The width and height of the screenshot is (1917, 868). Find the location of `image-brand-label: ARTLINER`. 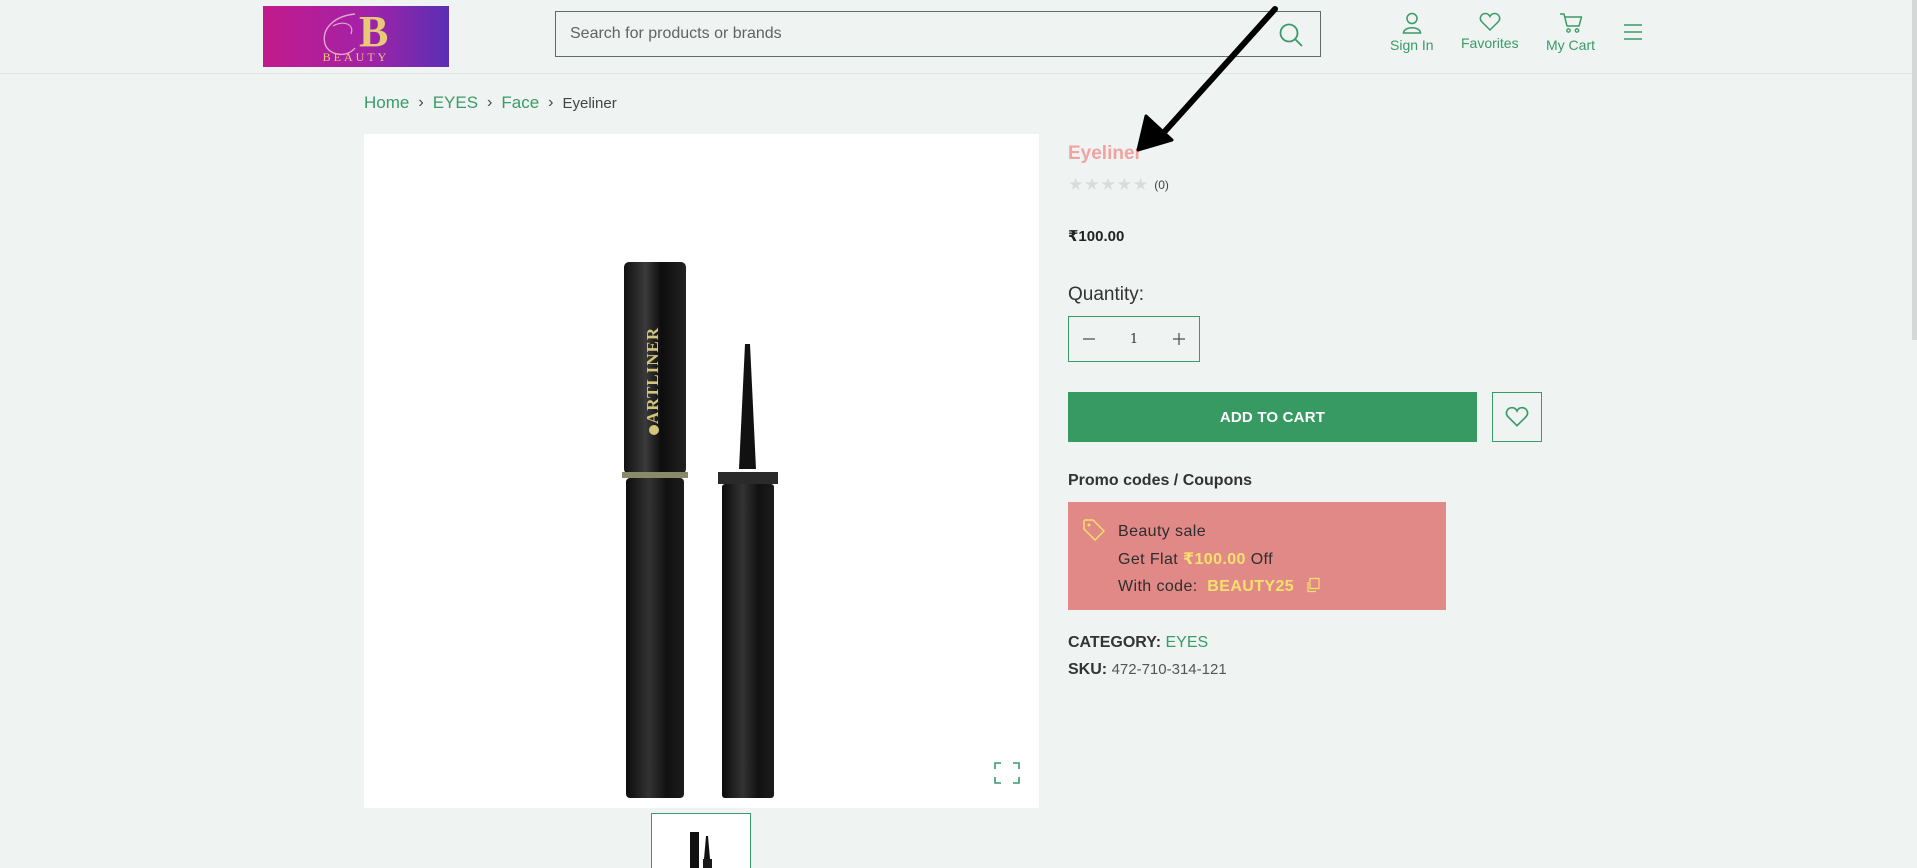

image-brand-label: ARTLINER is located at coordinates (652, 375).